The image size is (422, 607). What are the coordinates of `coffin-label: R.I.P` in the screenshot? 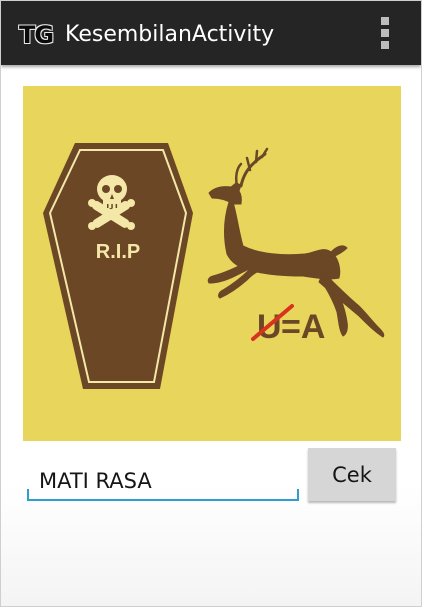 It's located at (118, 252).